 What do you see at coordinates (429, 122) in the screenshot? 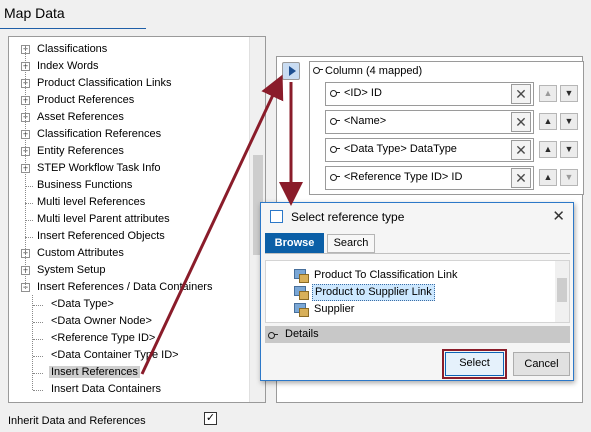
I see `mapped-column-row: <Name>` at bounding box center [429, 122].